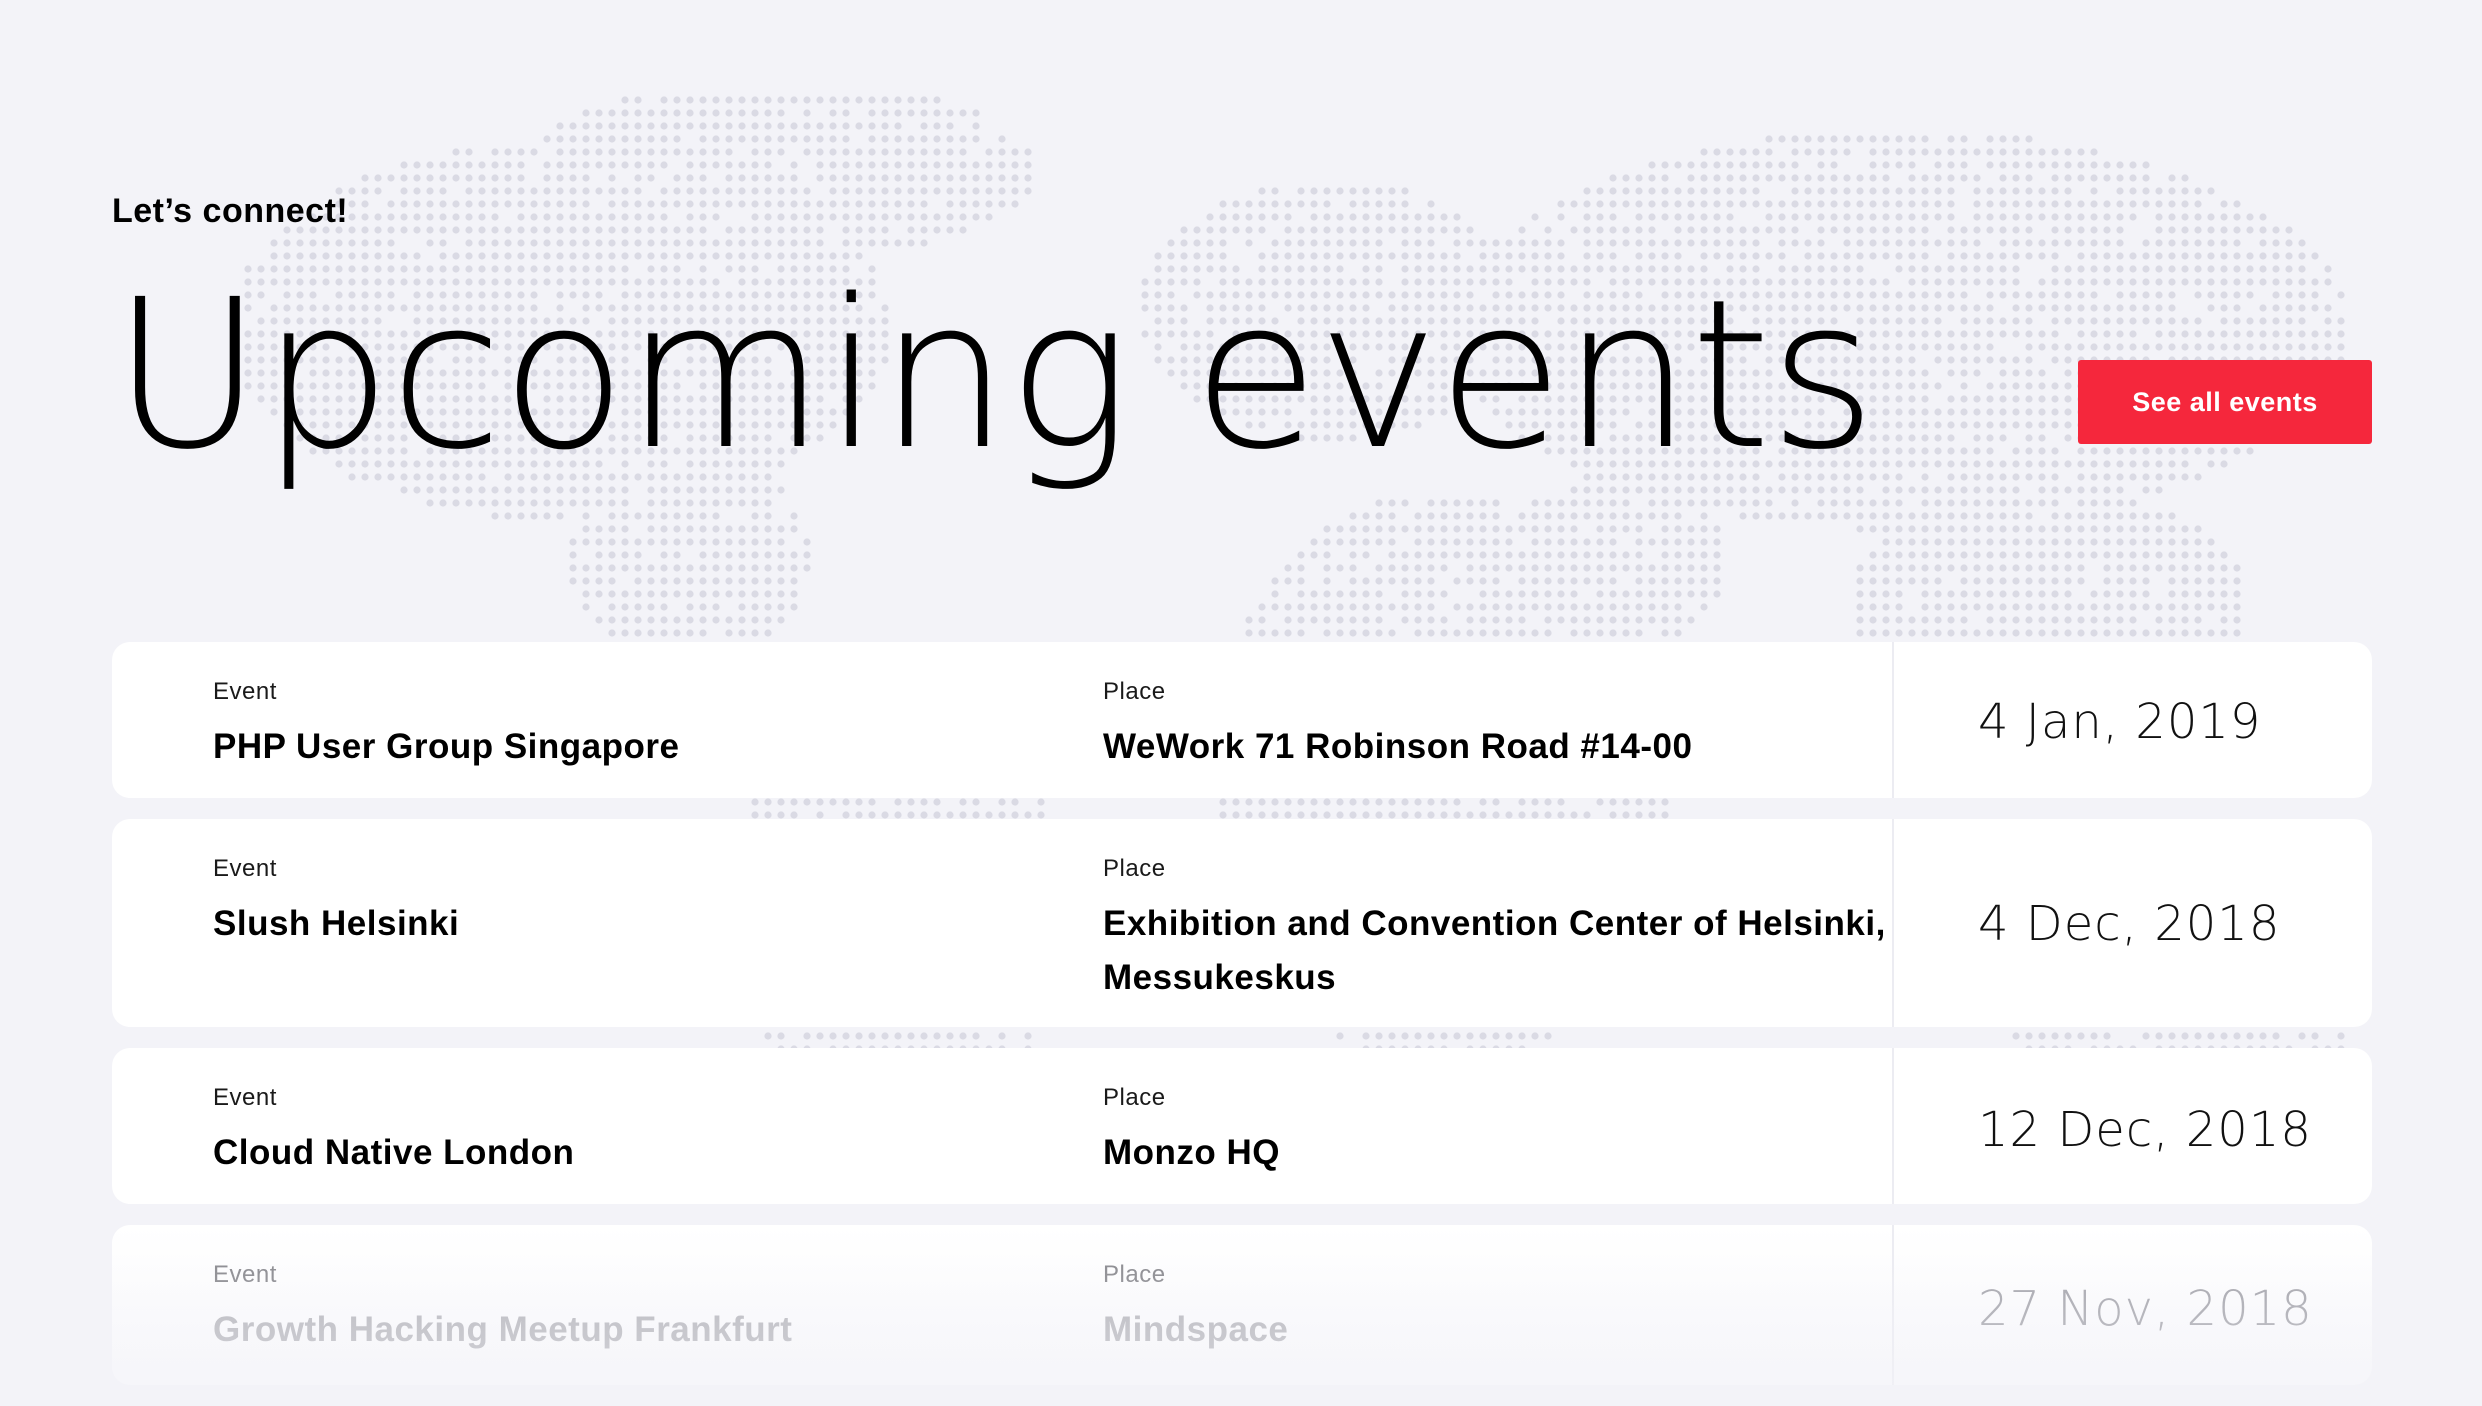  I want to click on page-title: Upcoming events, so click(994, 375).